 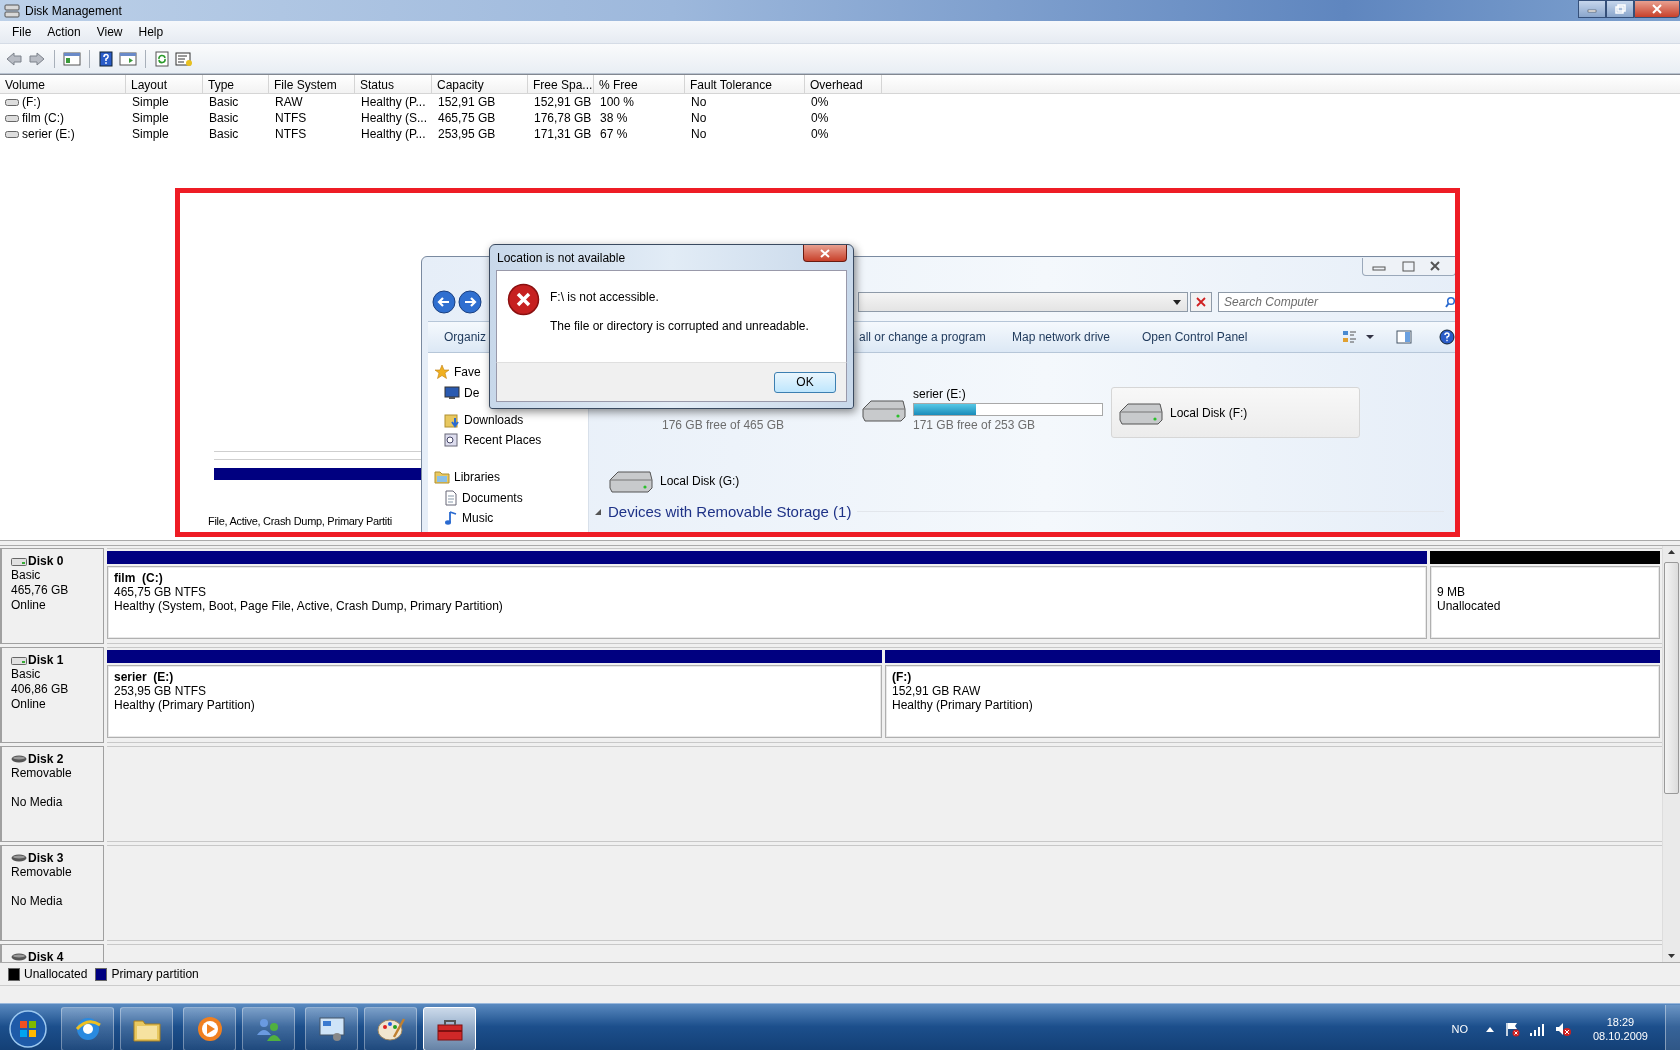 What do you see at coordinates (289, 102) in the screenshot?
I see `table-cell-text: RAW` at bounding box center [289, 102].